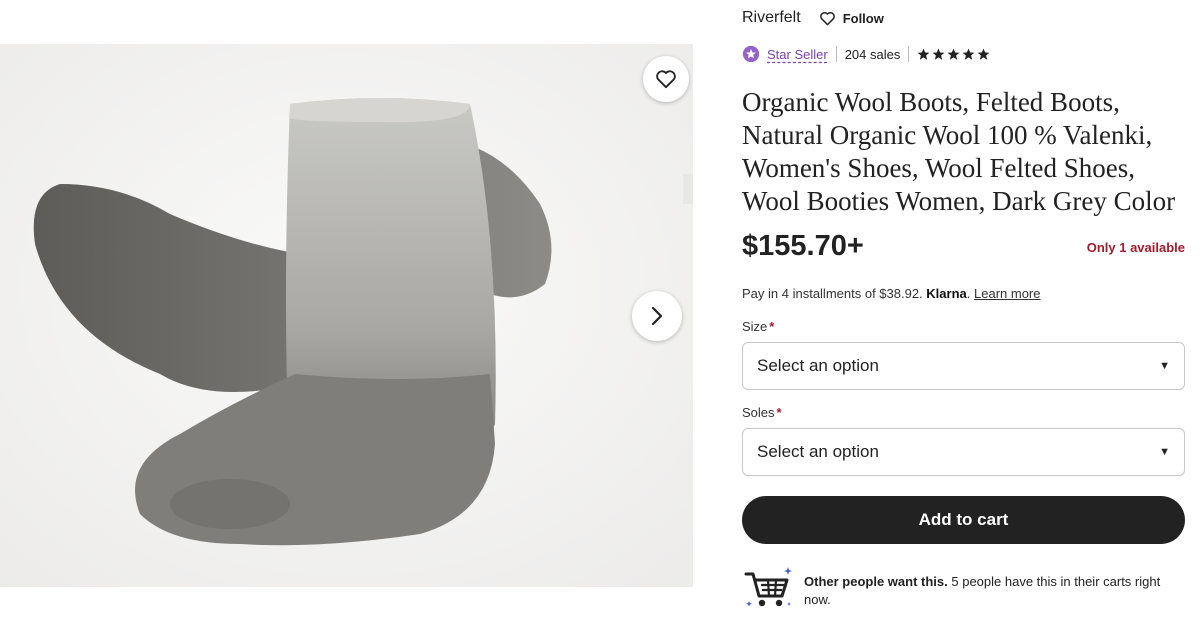 This screenshot has width=1200, height=622. I want to click on size-label-text: Size, so click(755, 326).